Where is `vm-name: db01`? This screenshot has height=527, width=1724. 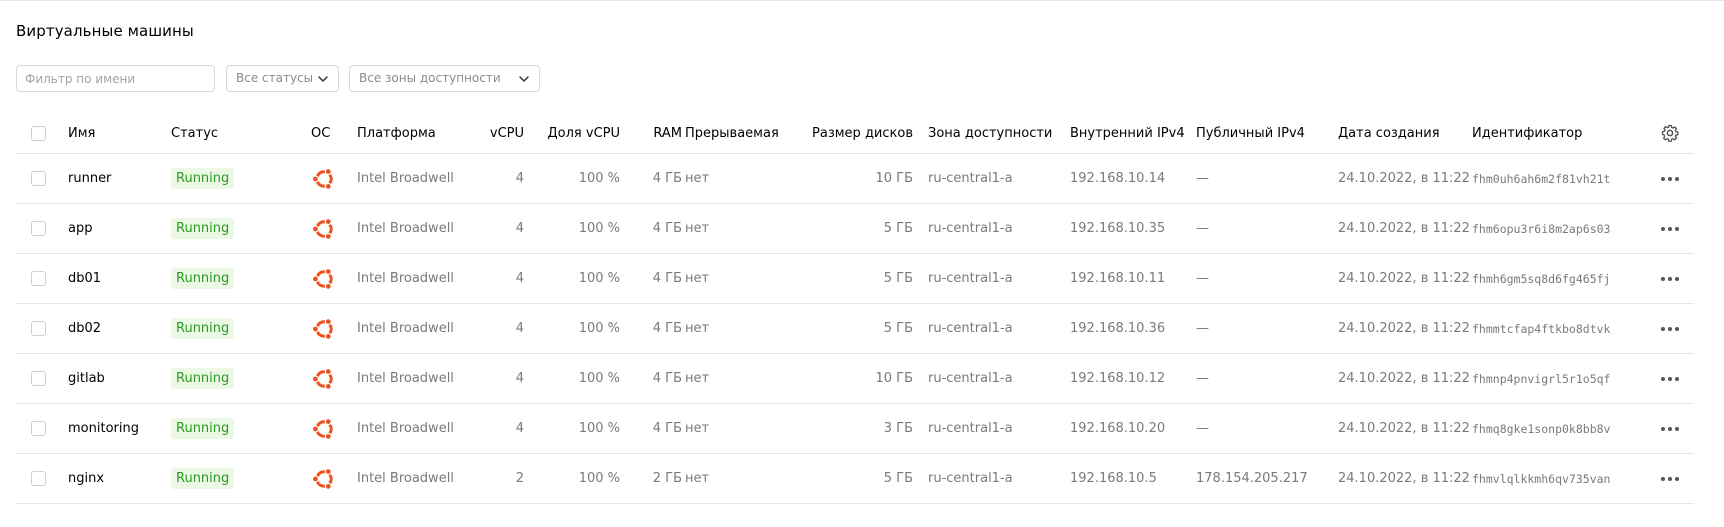 vm-name: db01 is located at coordinates (115, 278).